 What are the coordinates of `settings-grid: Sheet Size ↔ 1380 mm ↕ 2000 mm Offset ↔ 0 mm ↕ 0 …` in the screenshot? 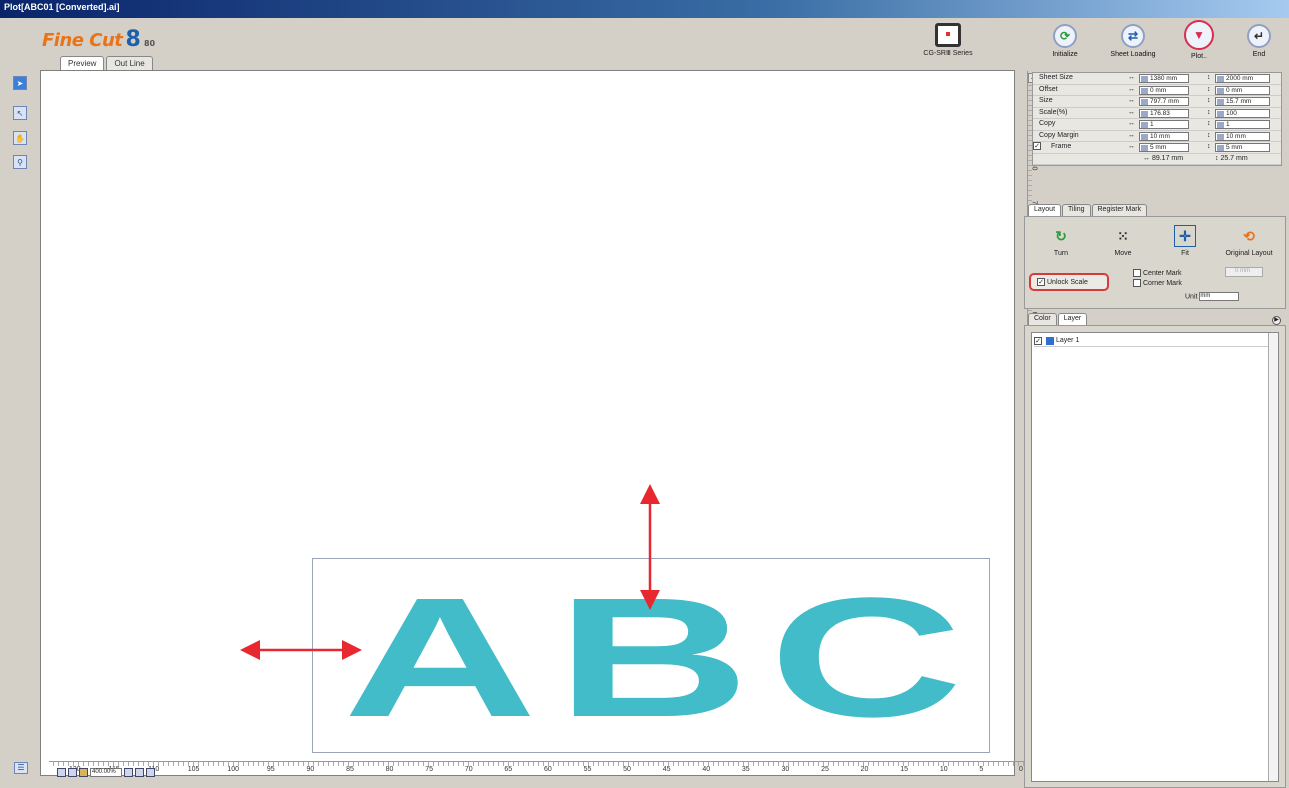 It's located at (1157, 119).